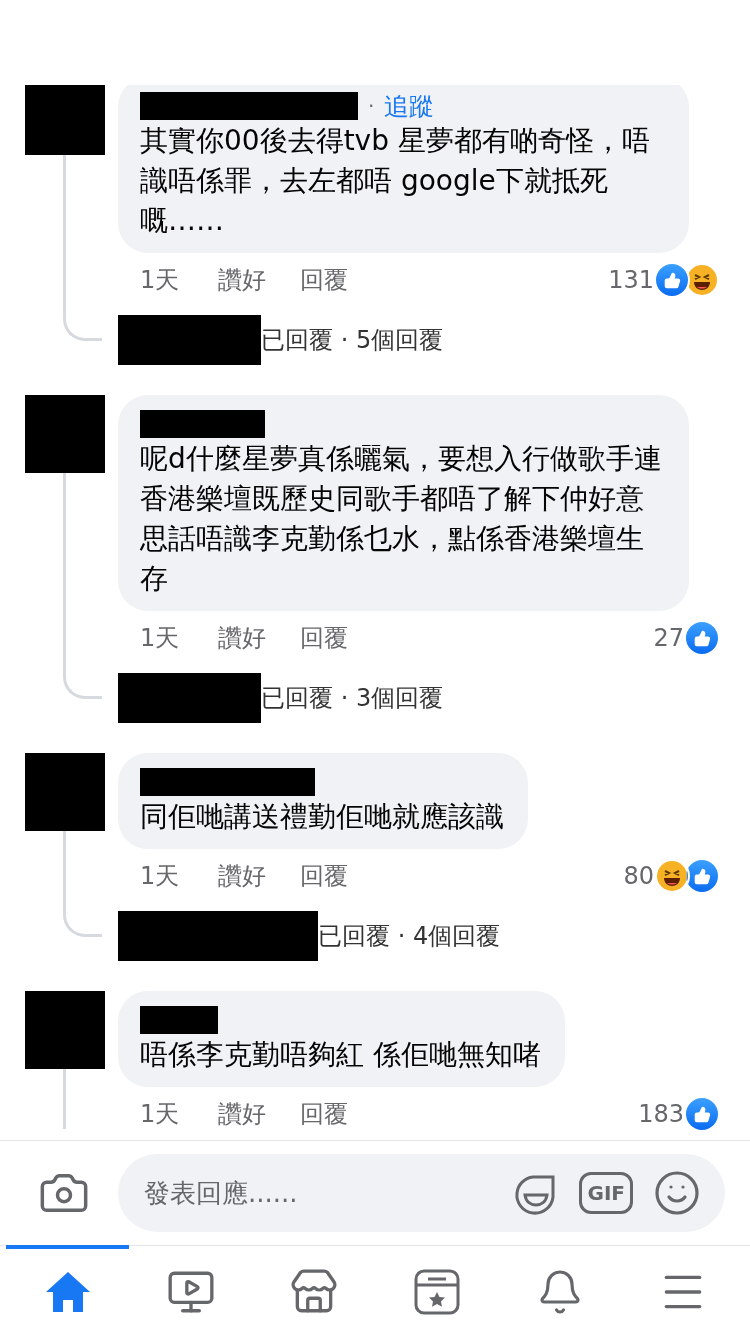 This screenshot has width=750, height=1334. I want to click on replies-link: 已回覆 · 4個回覆, so click(409, 936).